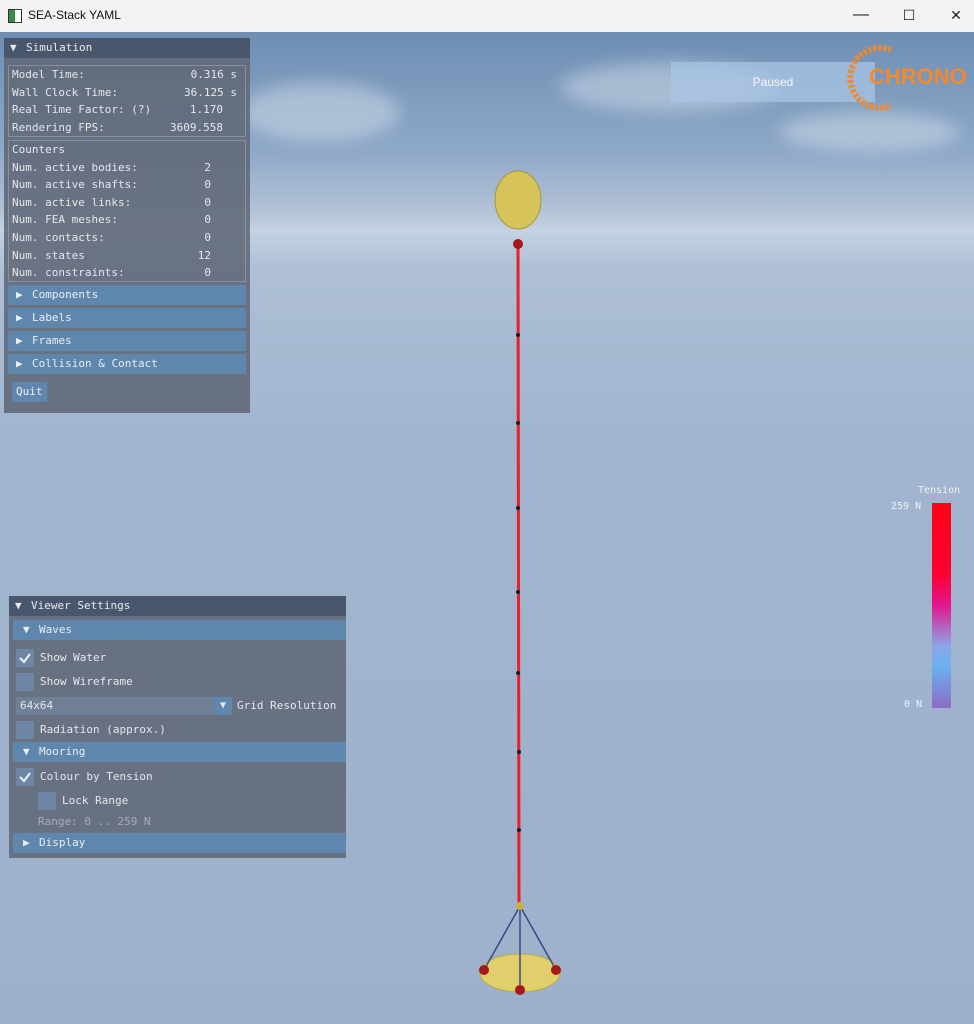 The image size is (974, 1024). Describe the element at coordinates (15, 16) in the screenshot. I see `app-icon` at that location.